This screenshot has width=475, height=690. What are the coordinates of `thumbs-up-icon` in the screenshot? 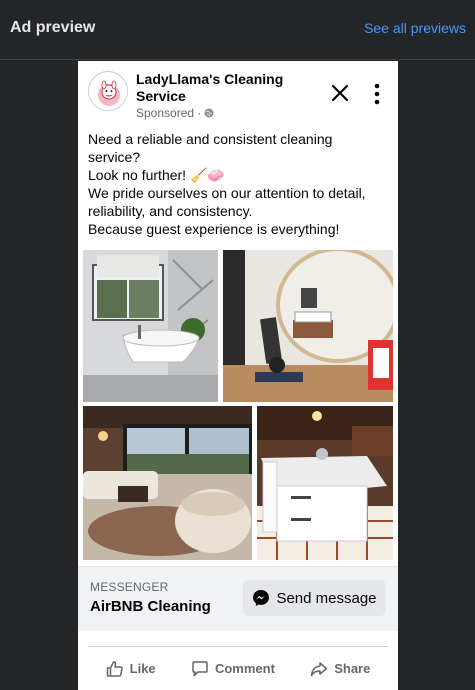 It's located at (114, 668).